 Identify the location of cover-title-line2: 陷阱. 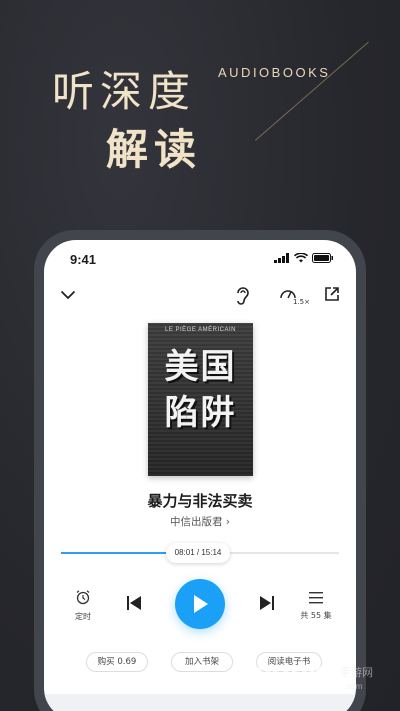
(200, 413).